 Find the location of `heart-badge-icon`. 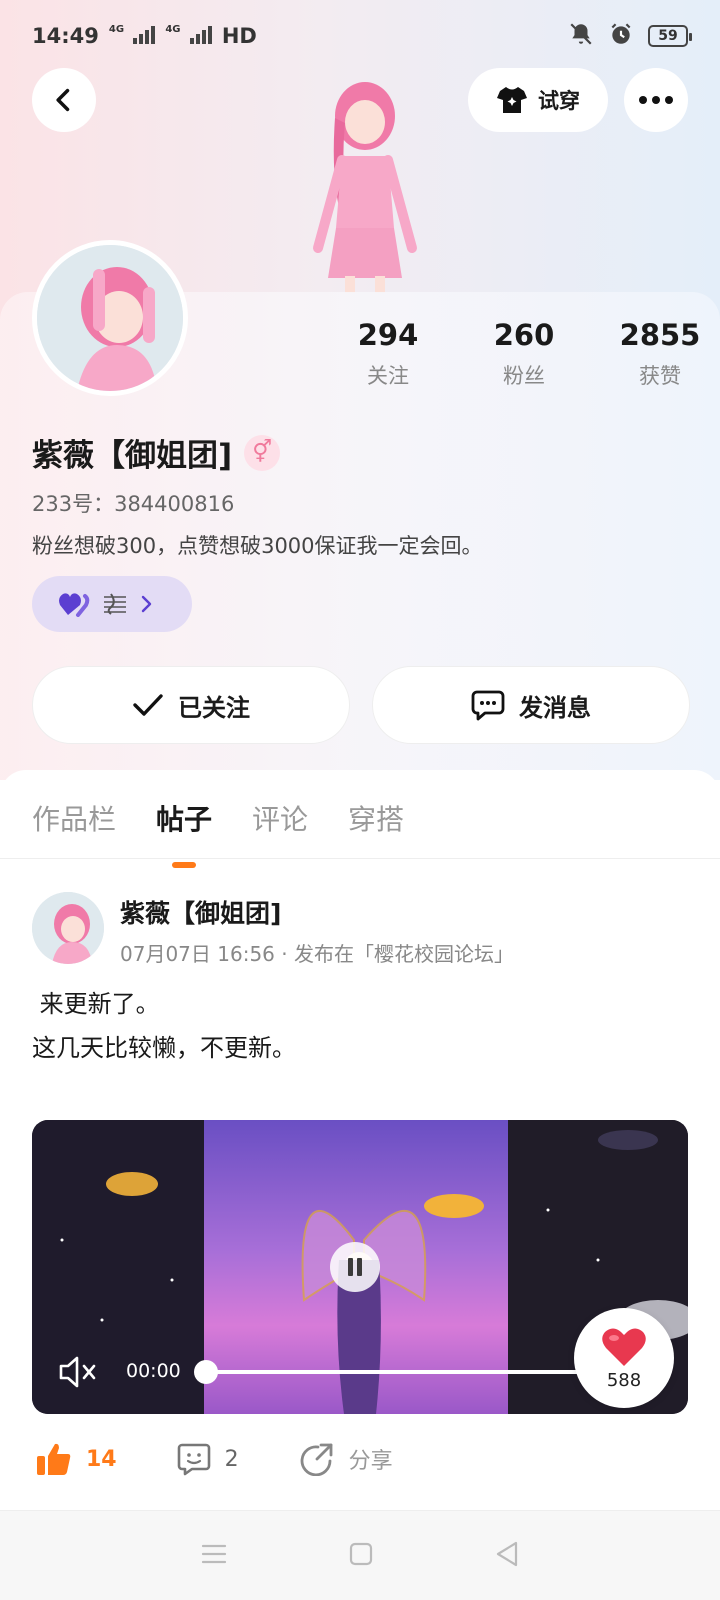

heart-badge-icon is located at coordinates (74, 605).